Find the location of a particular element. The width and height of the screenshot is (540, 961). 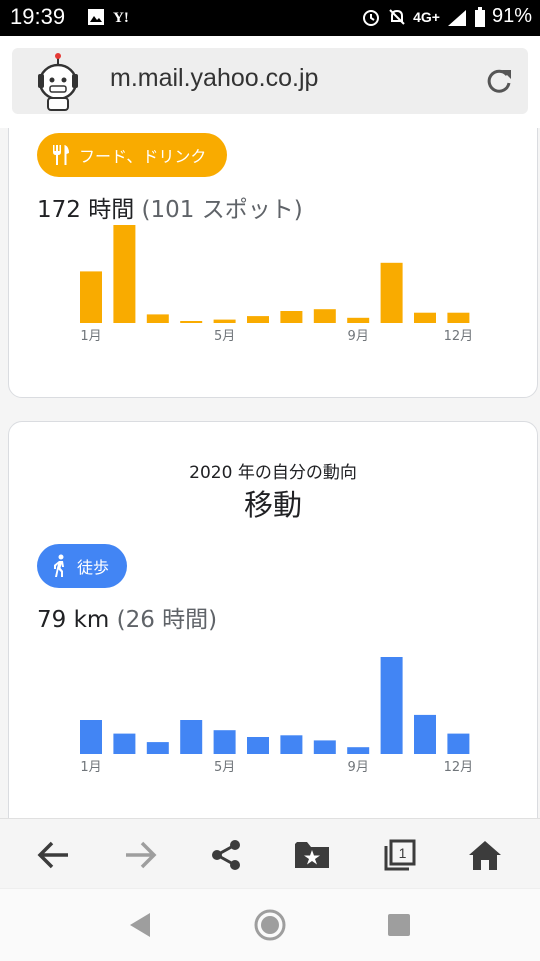

walking-distance: 79 km is located at coordinates (73, 620).